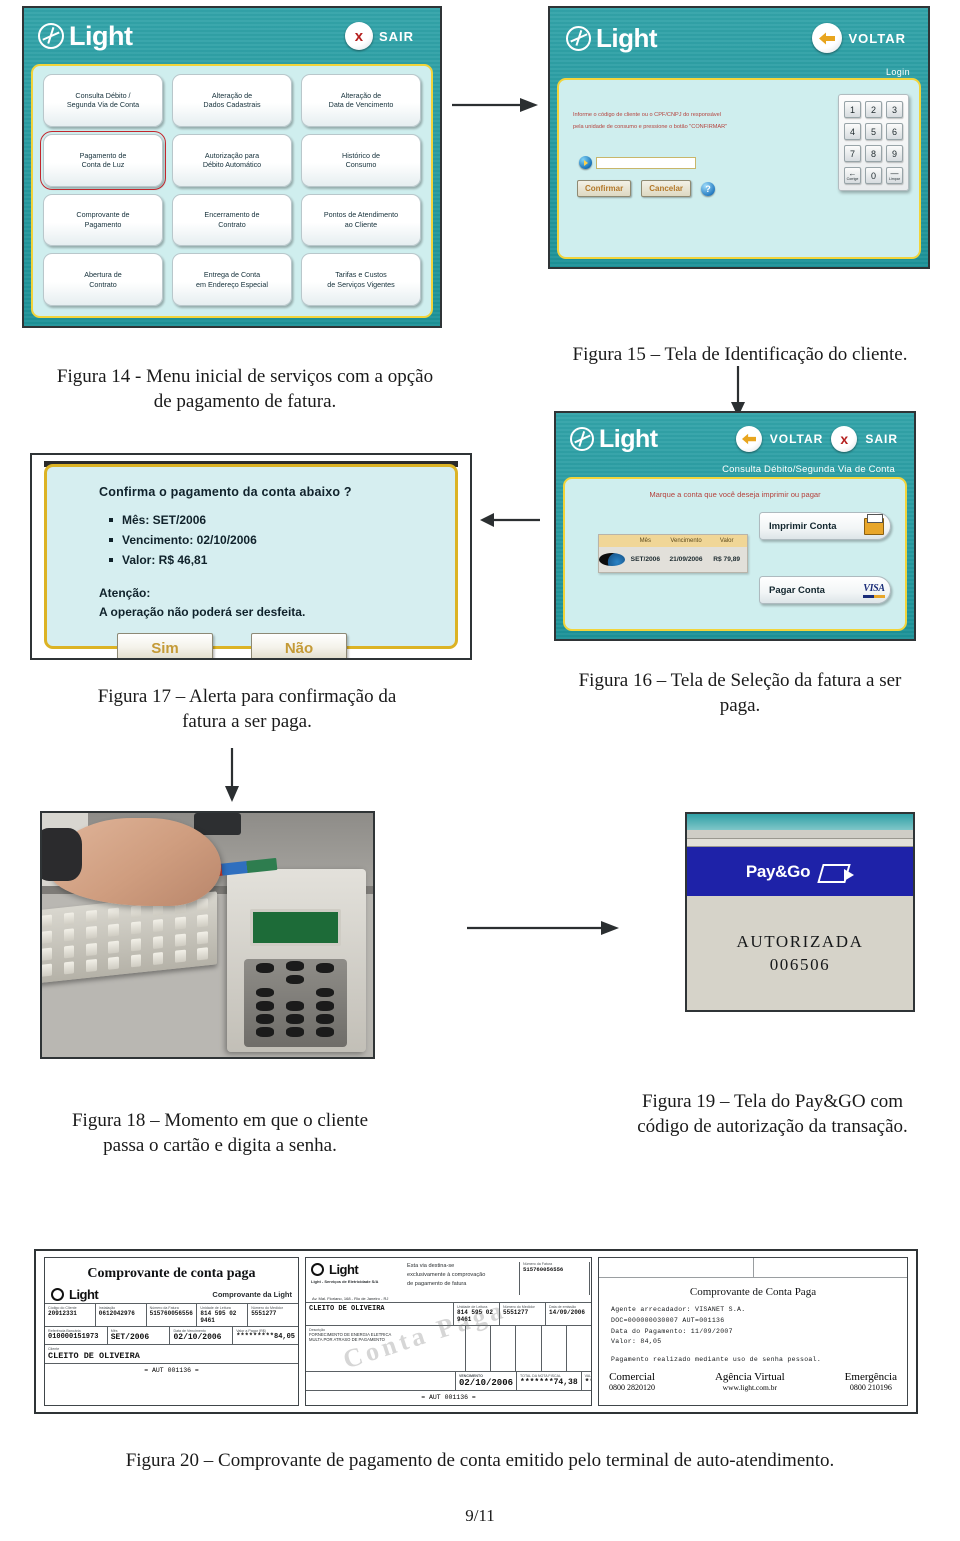 The height and width of the screenshot is (1541, 960). What do you see at coordinates (103, 279) in the screenshot?
I see `menu-item-abertura-contrato: Abertura de Contrato` at bounding box center [103, 279].